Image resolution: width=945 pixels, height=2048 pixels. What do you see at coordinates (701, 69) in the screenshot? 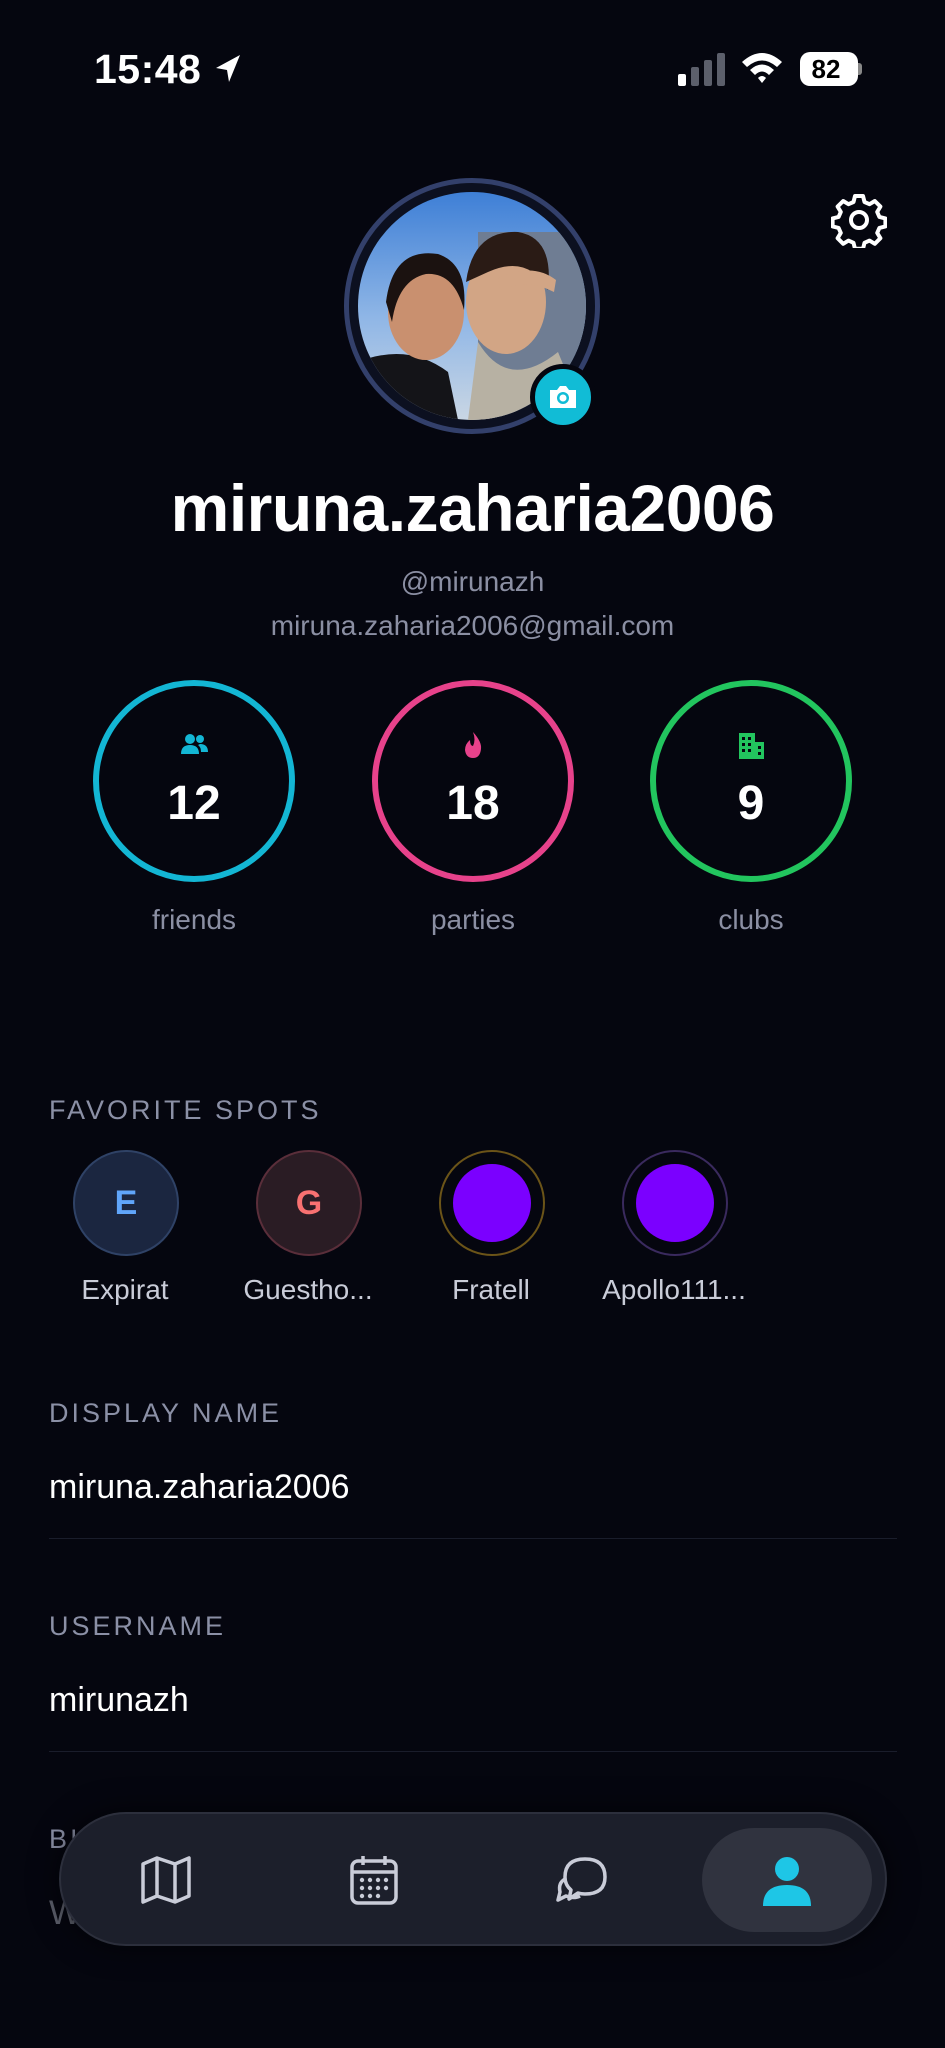
I see `cellular-signal-icon` at bounding box center [701, 69].